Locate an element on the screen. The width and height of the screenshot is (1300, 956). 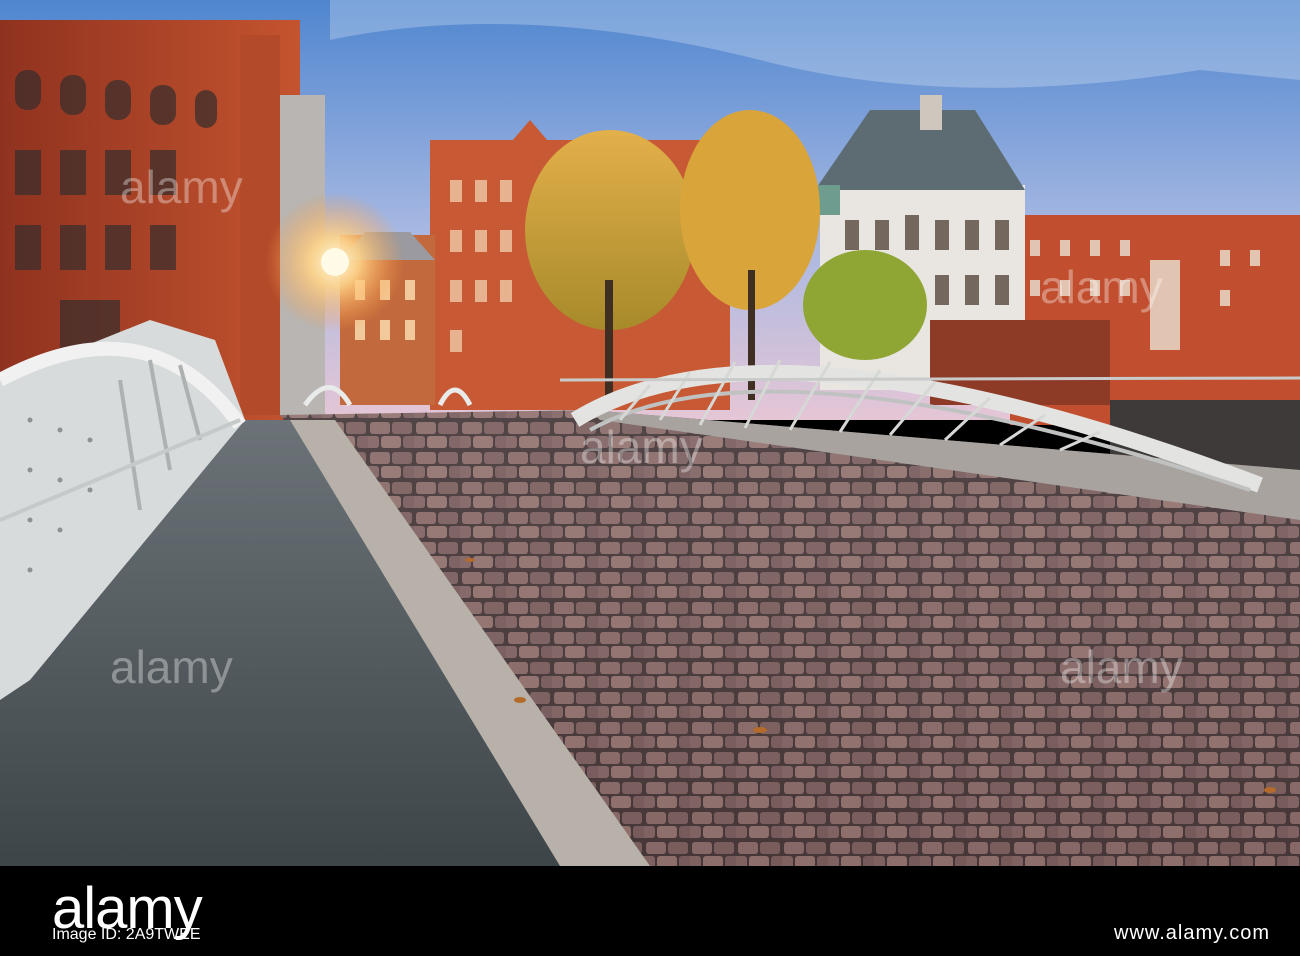
image-site-url: www.alamy.com is located at coordinates (1192, 933).